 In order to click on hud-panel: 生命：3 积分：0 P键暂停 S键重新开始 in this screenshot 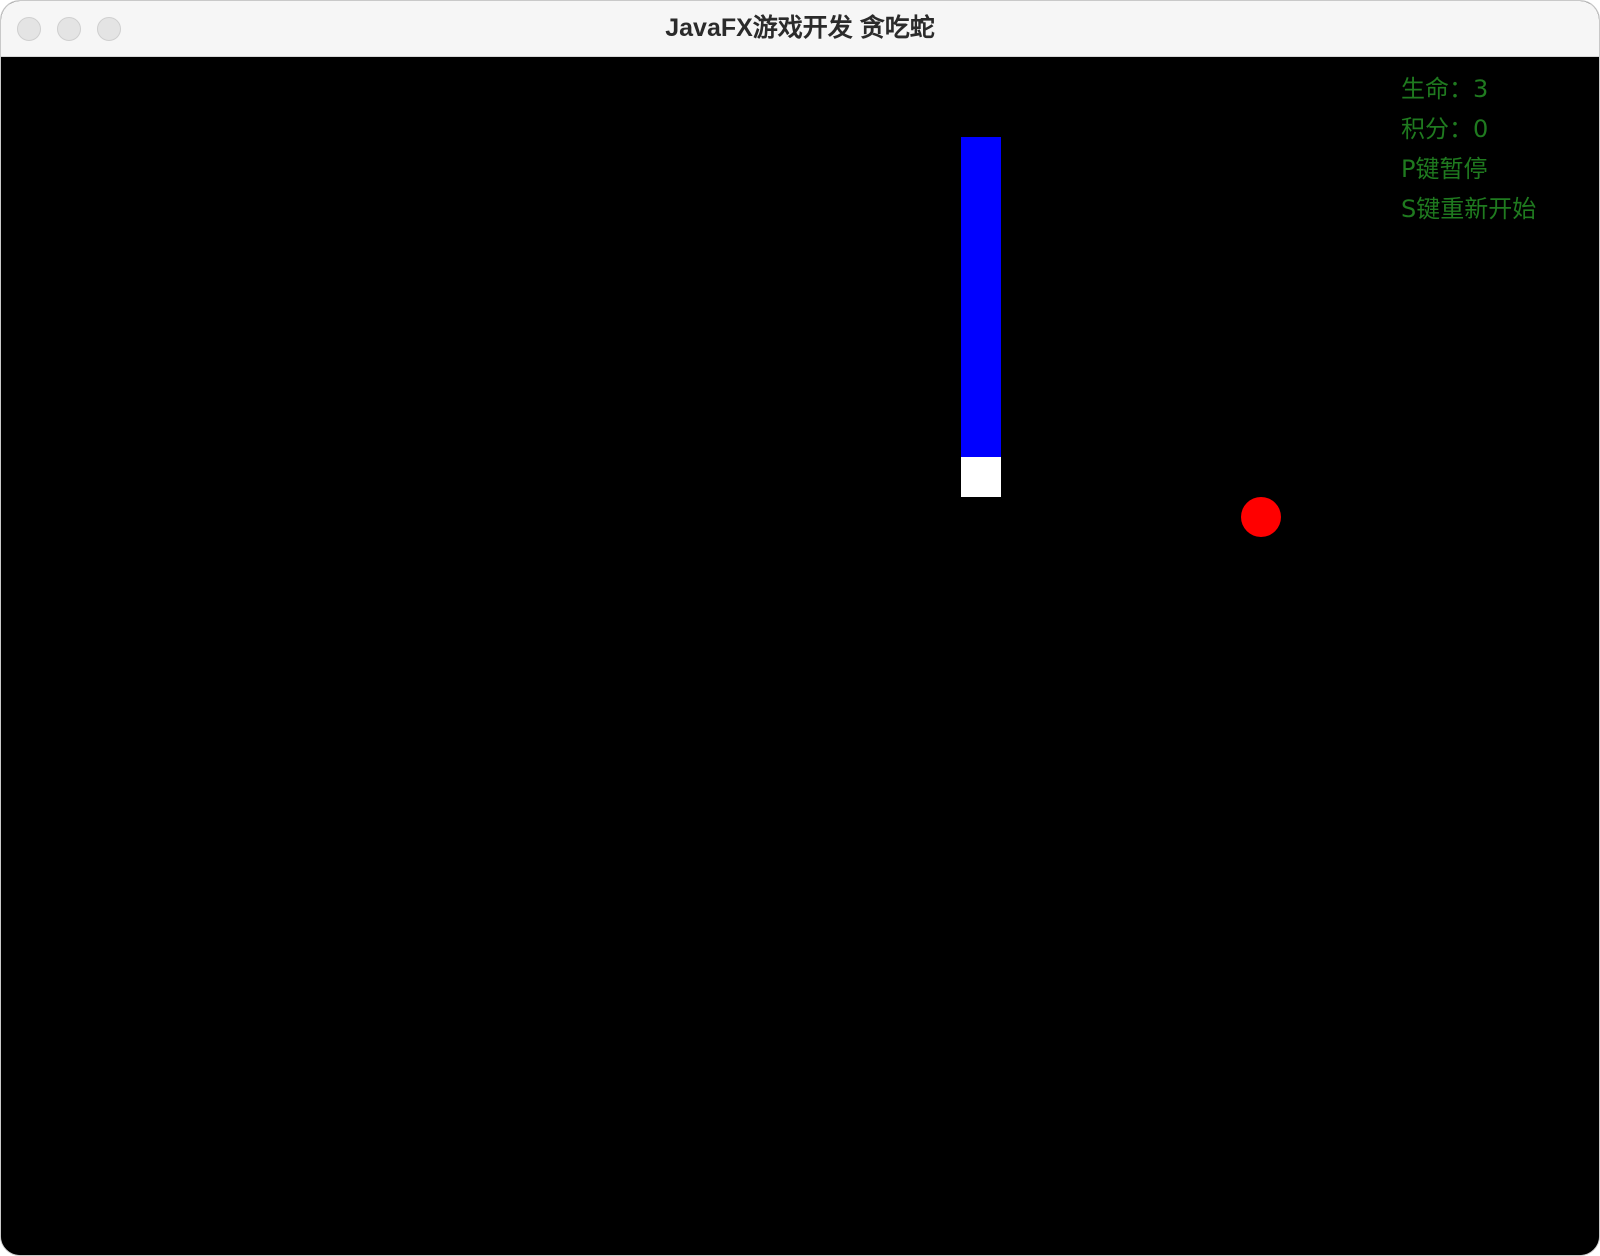, I will do `click(1468, 149)`.